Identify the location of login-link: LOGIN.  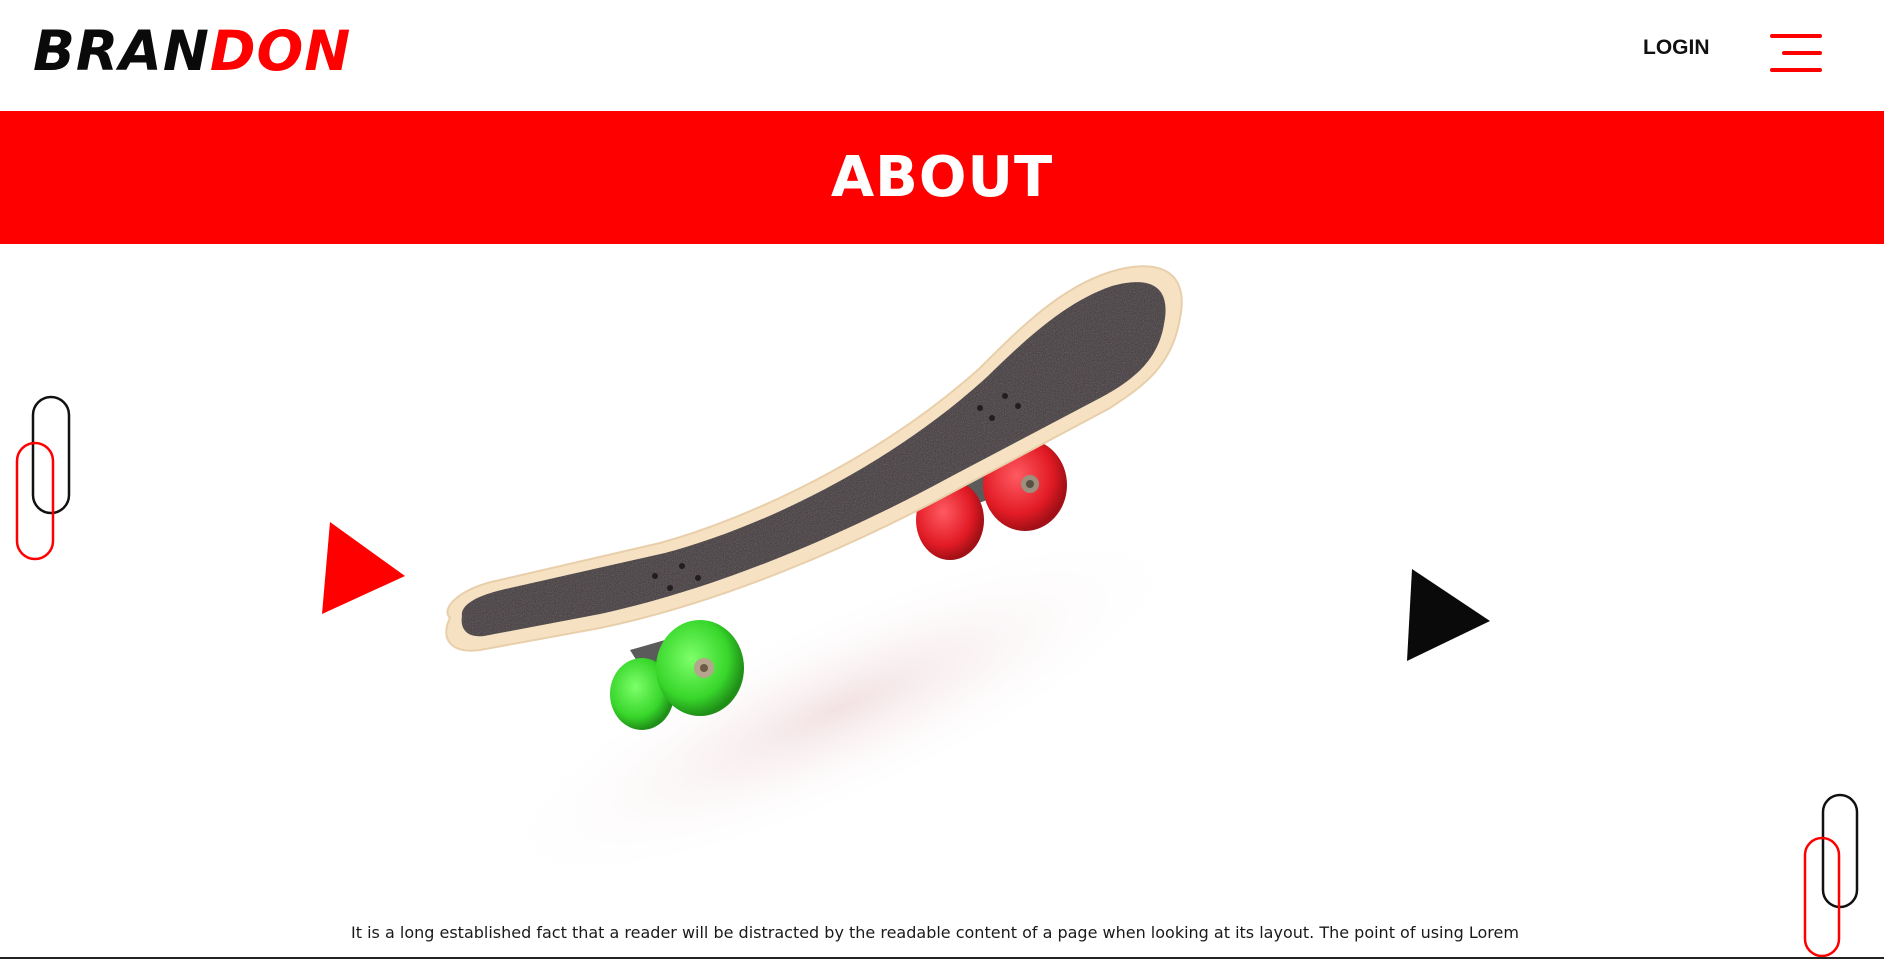
(1676, 48).